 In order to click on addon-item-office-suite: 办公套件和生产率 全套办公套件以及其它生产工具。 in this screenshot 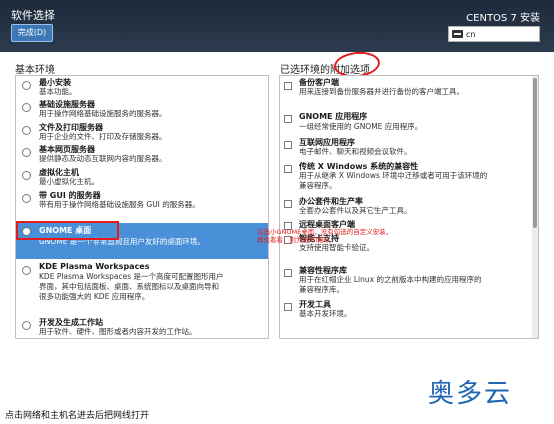, I will do `click(409, 207)`.